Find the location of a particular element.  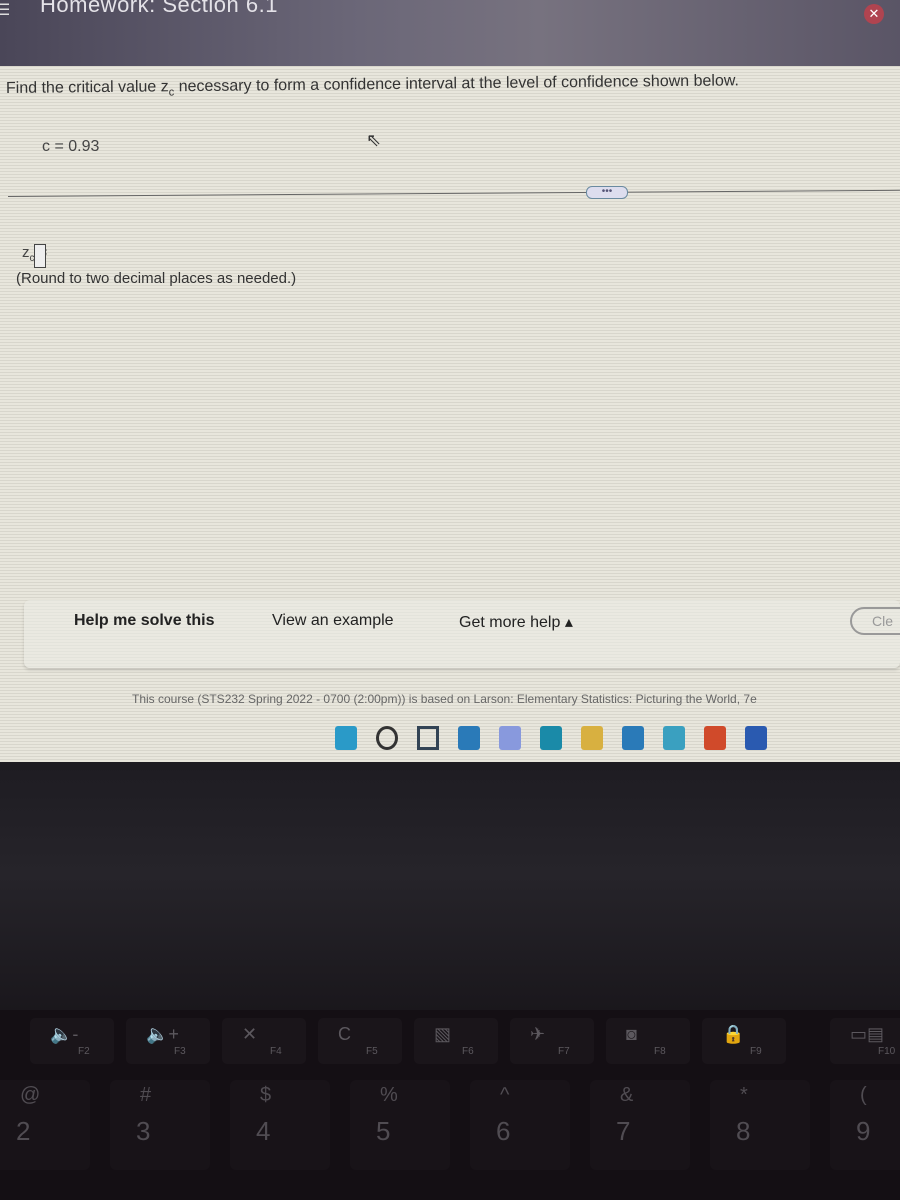

key-shift-symbol: * is located at coordinates (744, 1095).